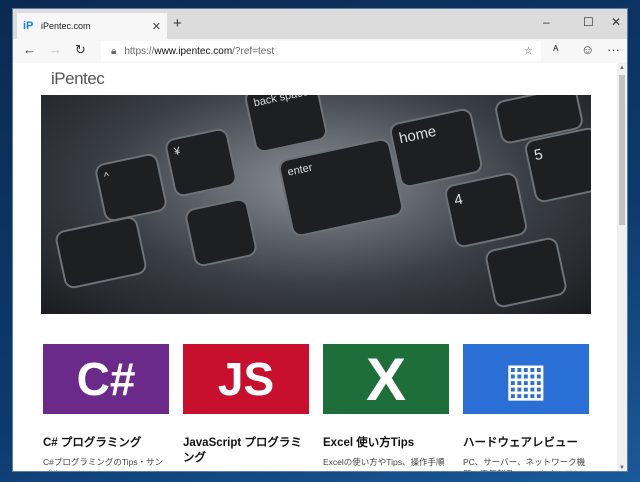 The height and width of the screenshot is (482, 640). I want to click on javascript-icon: JS, so click(246, 379).